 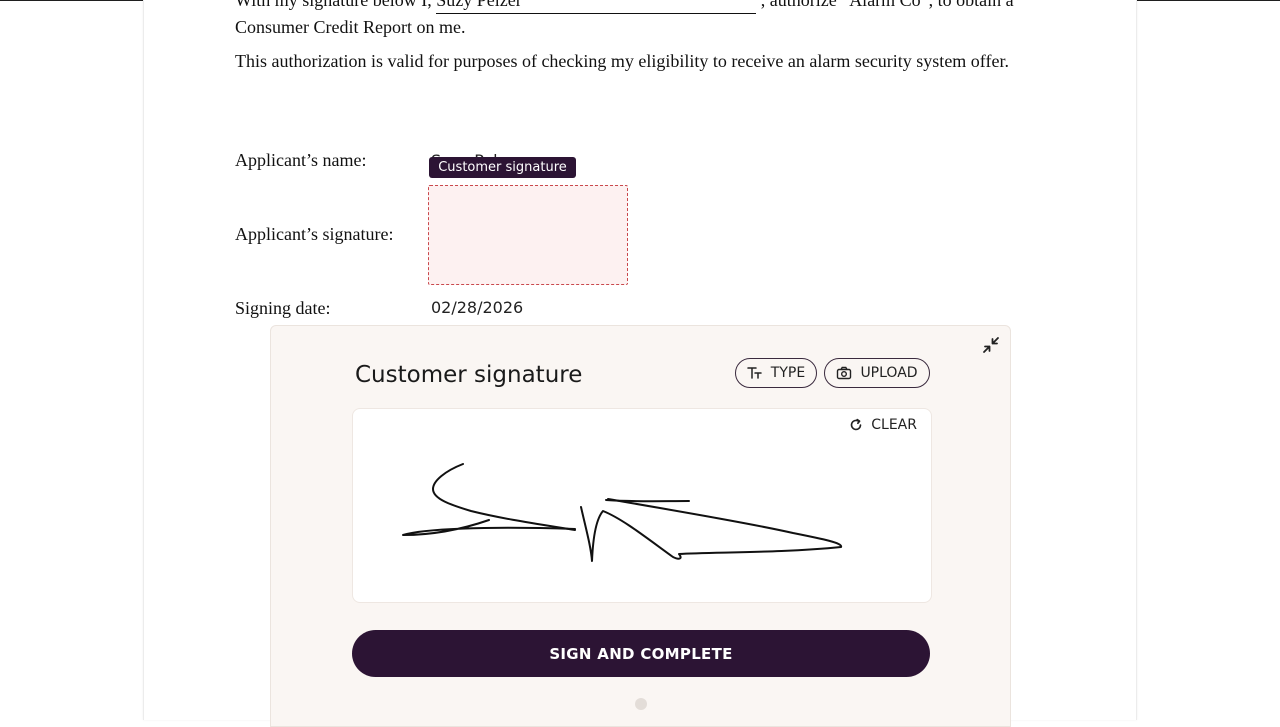 I want to click on signature-panel-title: Customer signature, so click(x=469, y=375).